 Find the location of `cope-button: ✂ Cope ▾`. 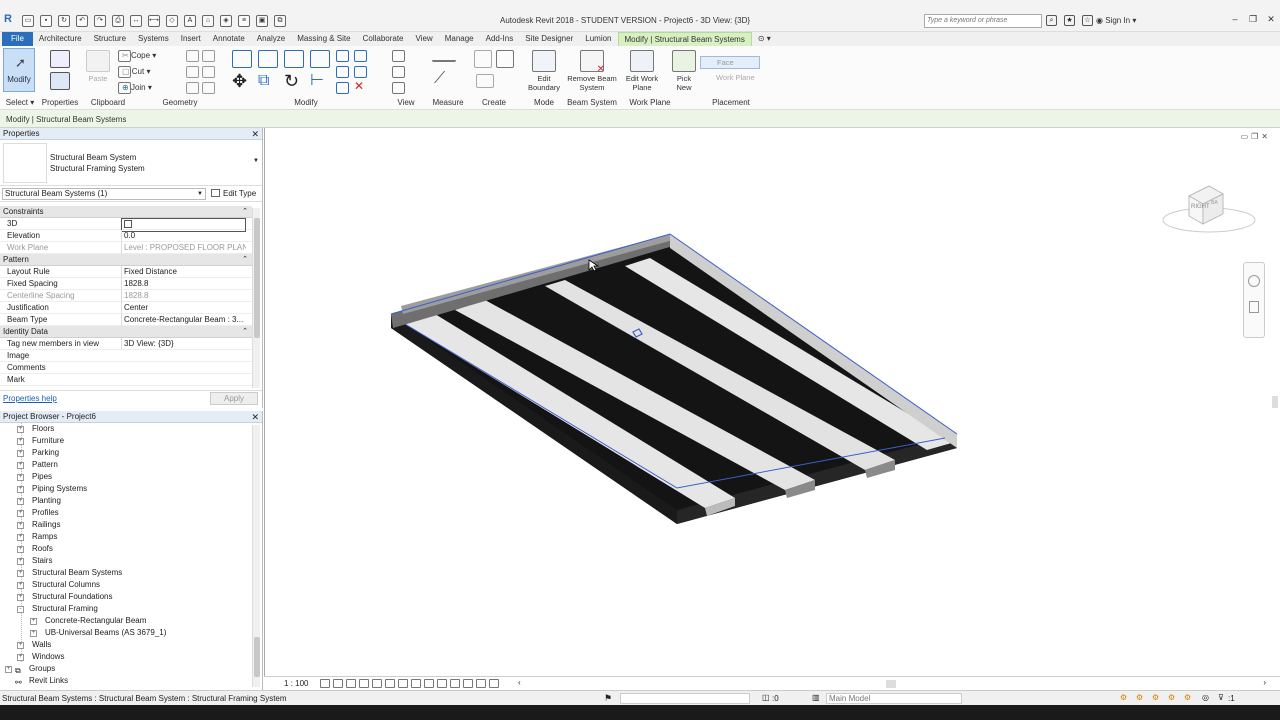

cope-button: ✂ Cope ▾ is located at coordinates (139, 55).